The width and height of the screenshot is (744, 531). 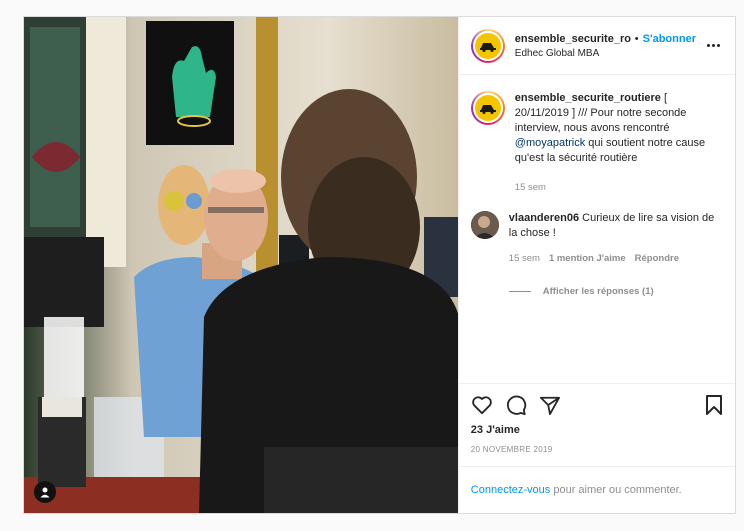 What do you see at coordinates (616, 490) in the screenshot?
I see `login-prompt-text: pour aimer ou commenter.` at bounding box center [616, 490].